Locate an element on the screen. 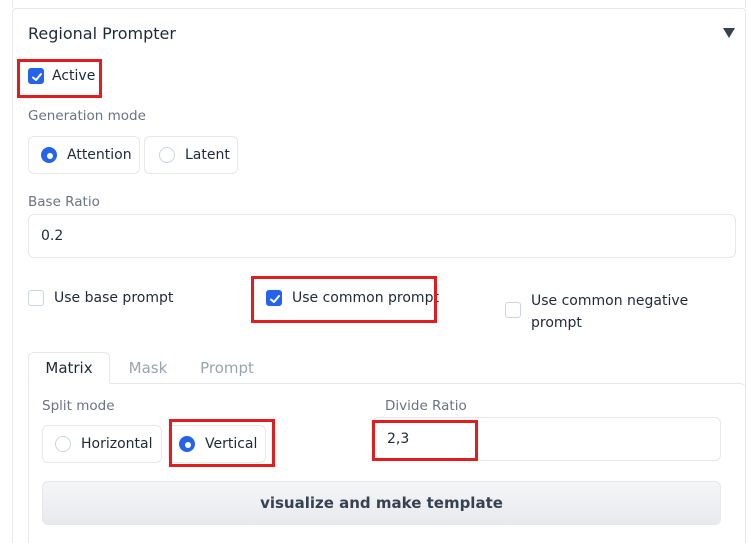  tab-mask: Mask is located at coordinates (148, 368).